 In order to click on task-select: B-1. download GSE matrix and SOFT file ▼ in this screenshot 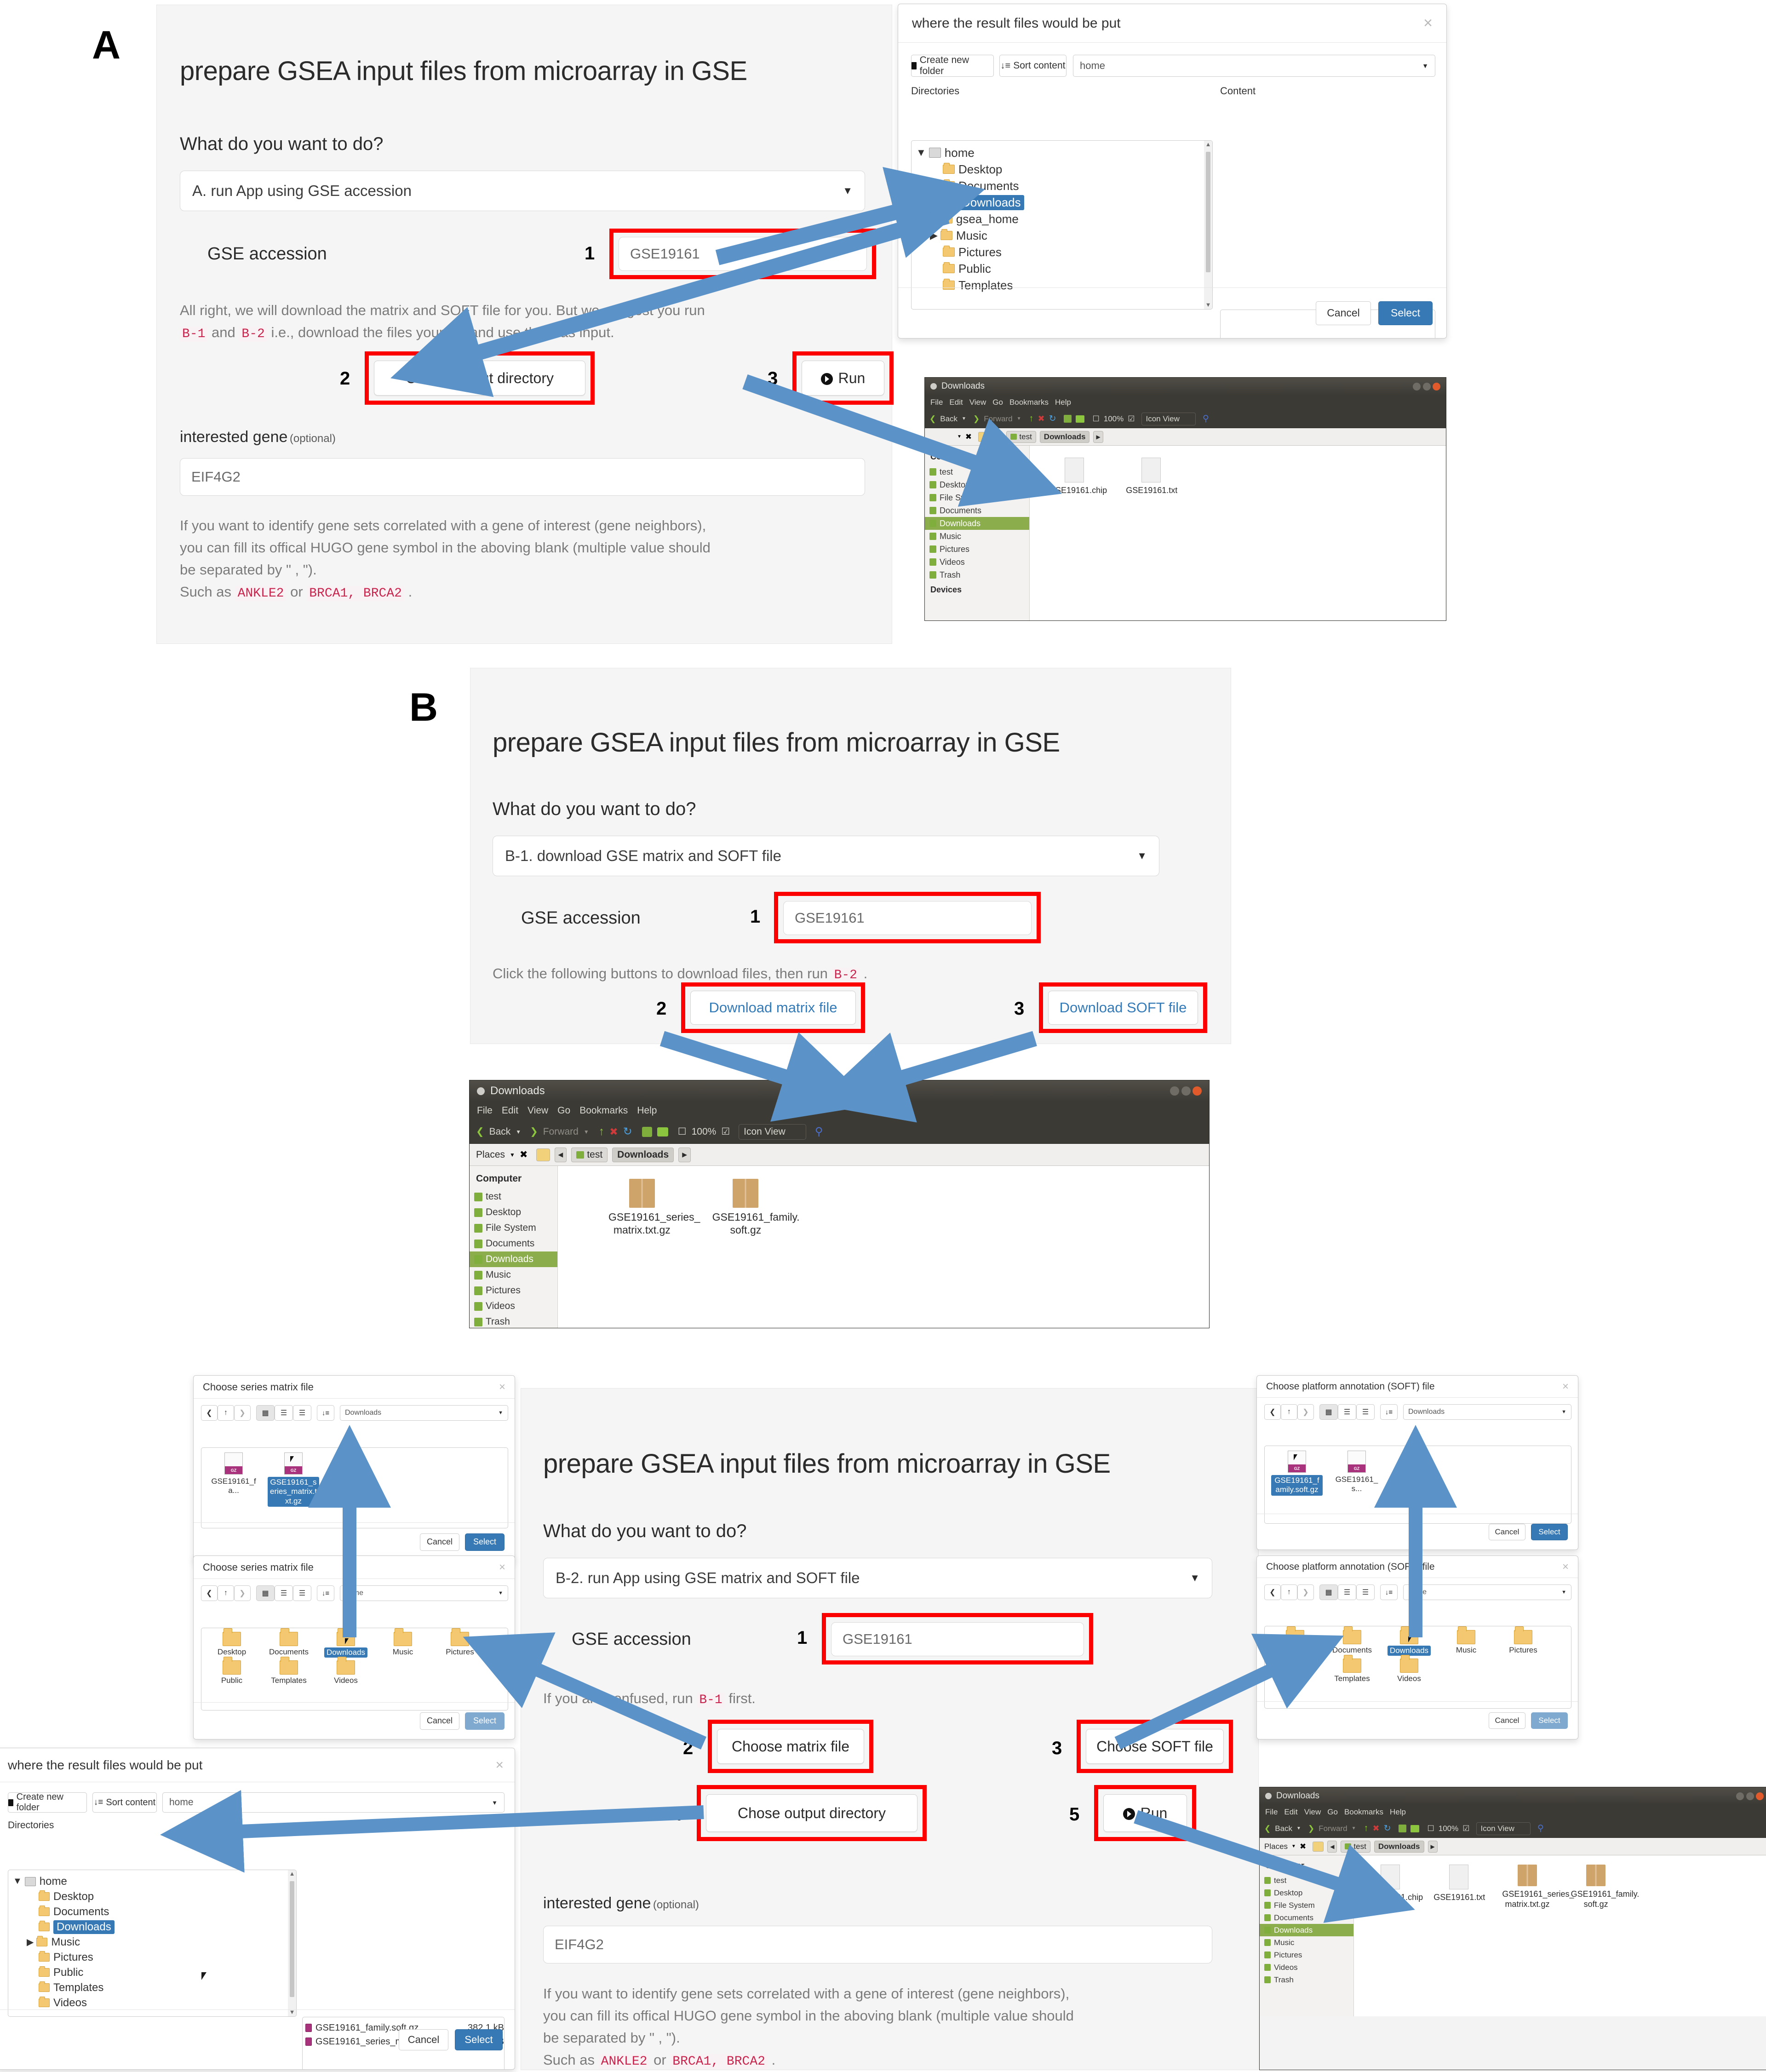, I will do `click(826, 856)`.